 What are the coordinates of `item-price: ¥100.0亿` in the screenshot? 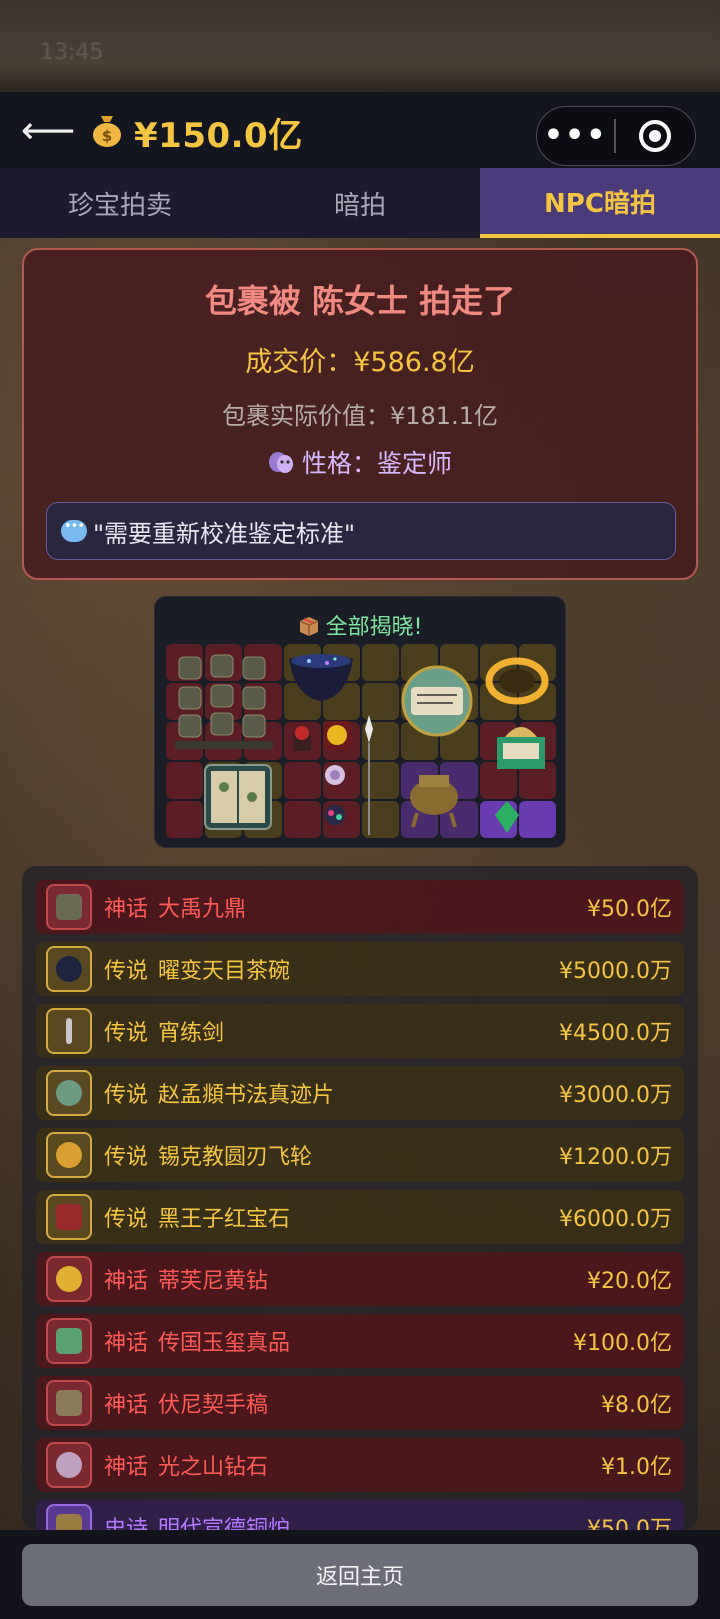 It's located at (622, 1343).